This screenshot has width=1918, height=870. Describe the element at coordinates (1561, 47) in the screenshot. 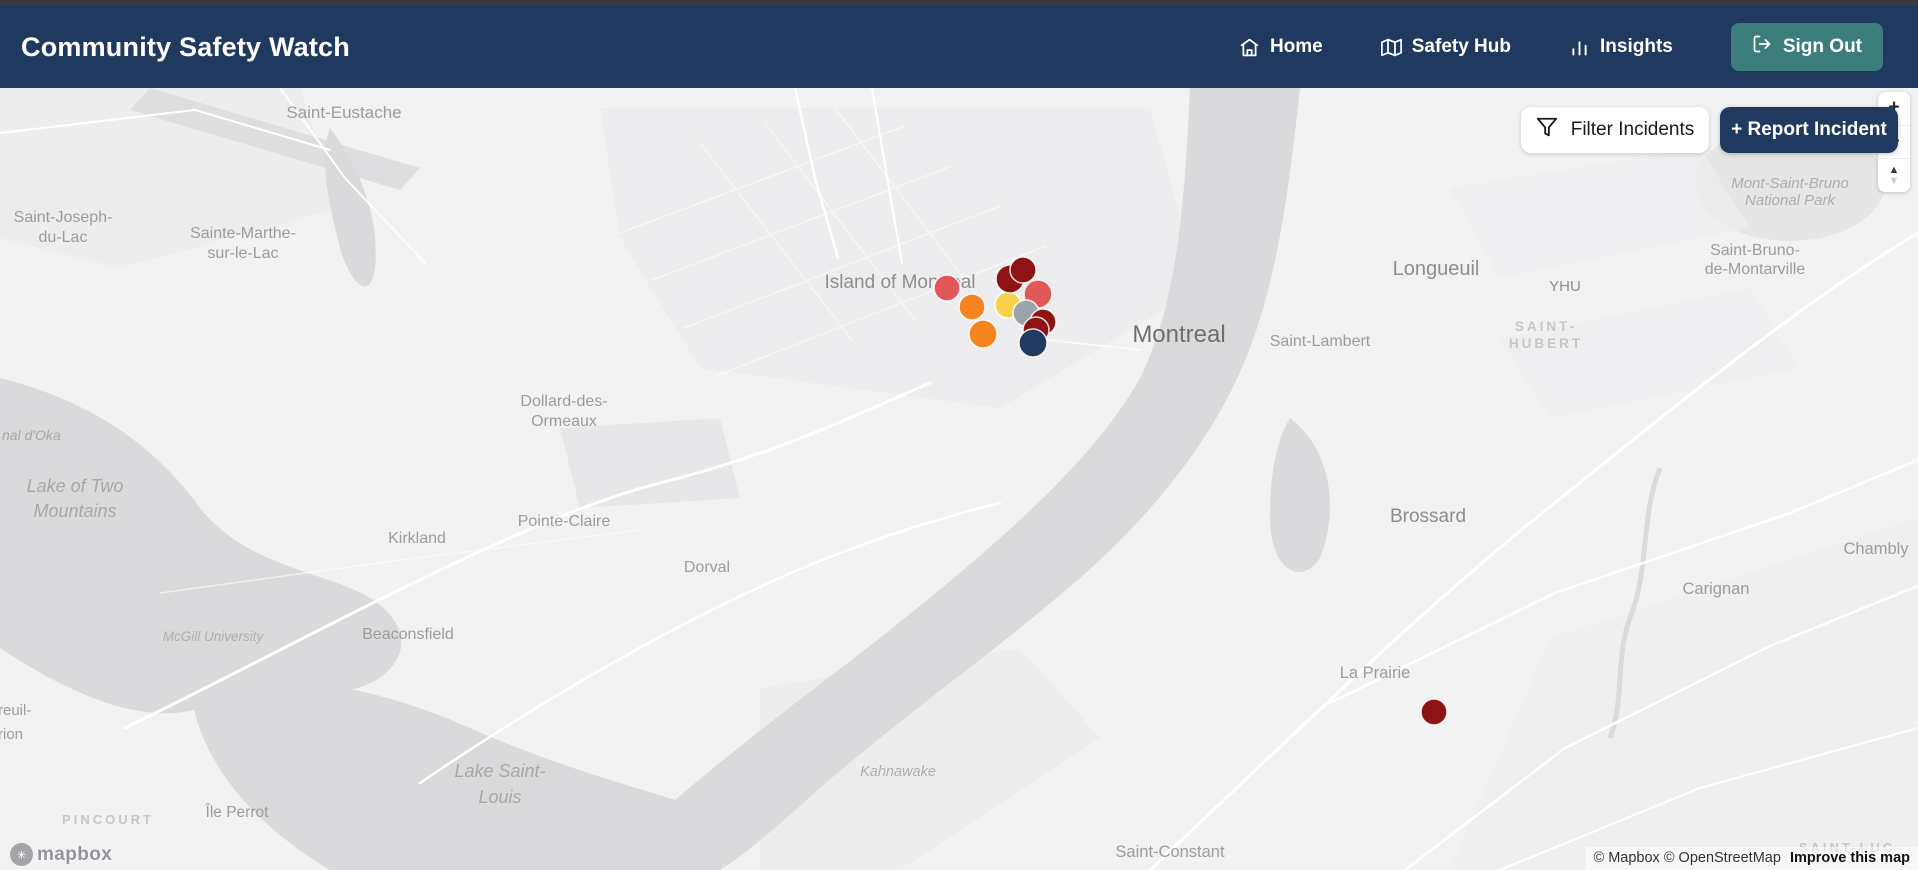

I see `main-nav: Home Safety Hub Insights Sign Out` at that location.